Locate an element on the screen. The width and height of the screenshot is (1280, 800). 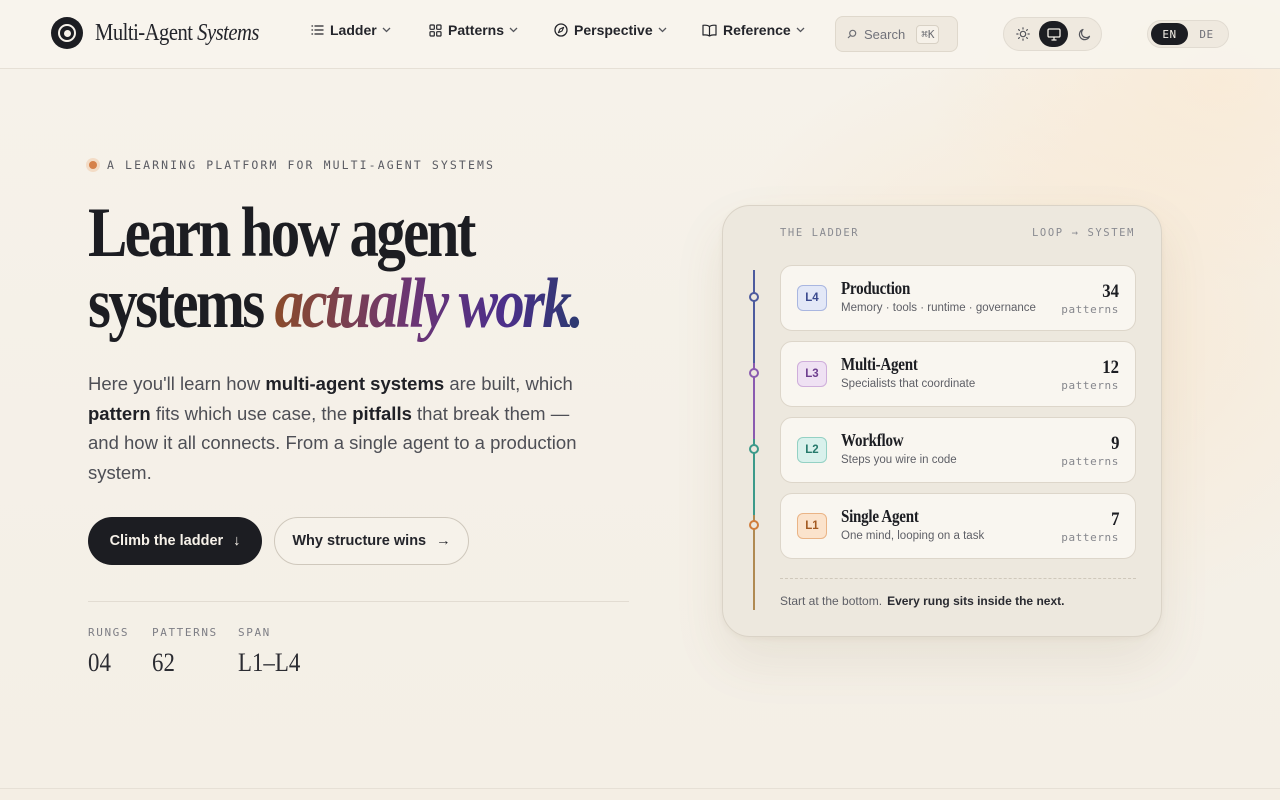
search-label: Search is located at coordinates (885, 34).